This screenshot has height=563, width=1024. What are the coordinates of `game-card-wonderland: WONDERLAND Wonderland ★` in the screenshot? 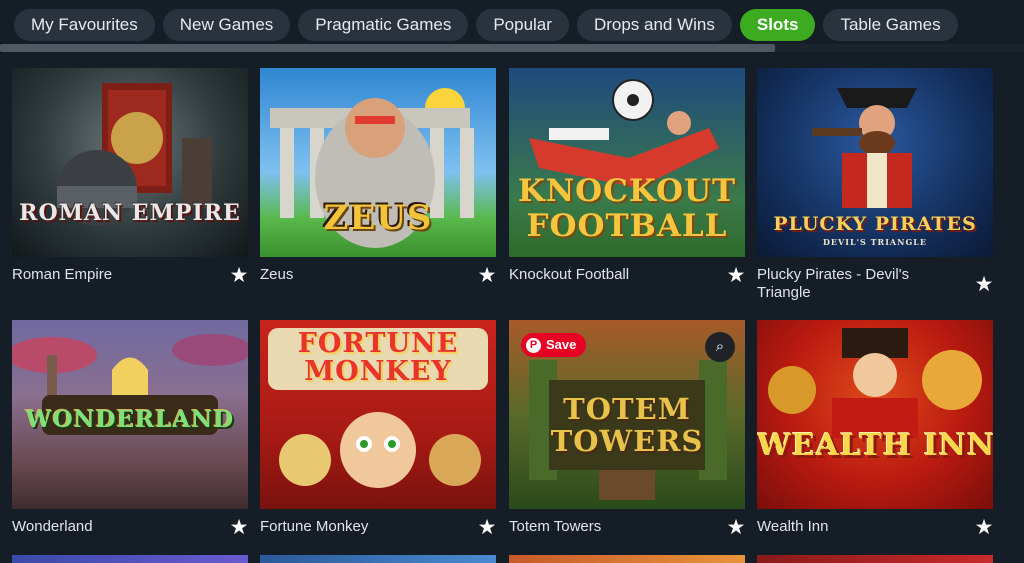 It's located at (130, 429).